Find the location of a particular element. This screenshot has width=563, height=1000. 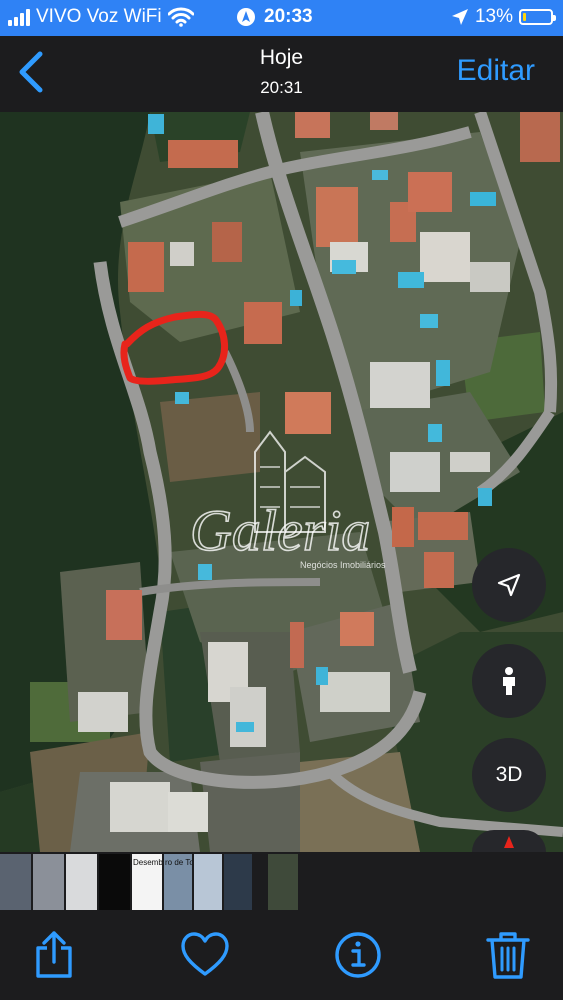

watermark-tagline: Negócios Imobiliários is located at coordinates (343, 565).